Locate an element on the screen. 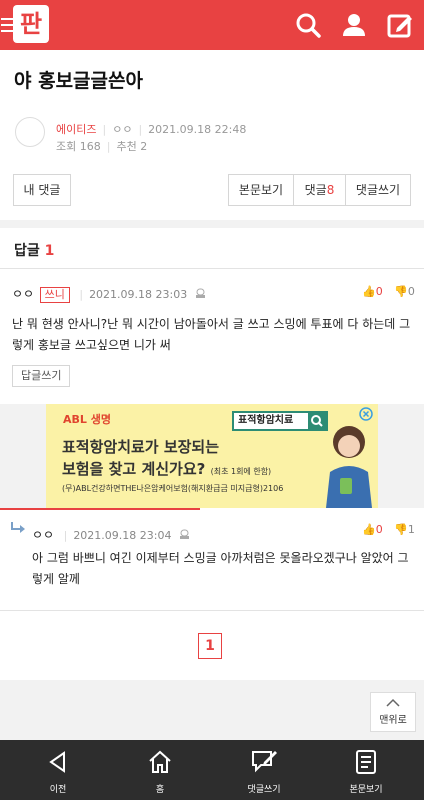 The image size is (424, 800). ad-headline-1: 표적항암치료가 보장되는 is located at coordinates (141, 447).